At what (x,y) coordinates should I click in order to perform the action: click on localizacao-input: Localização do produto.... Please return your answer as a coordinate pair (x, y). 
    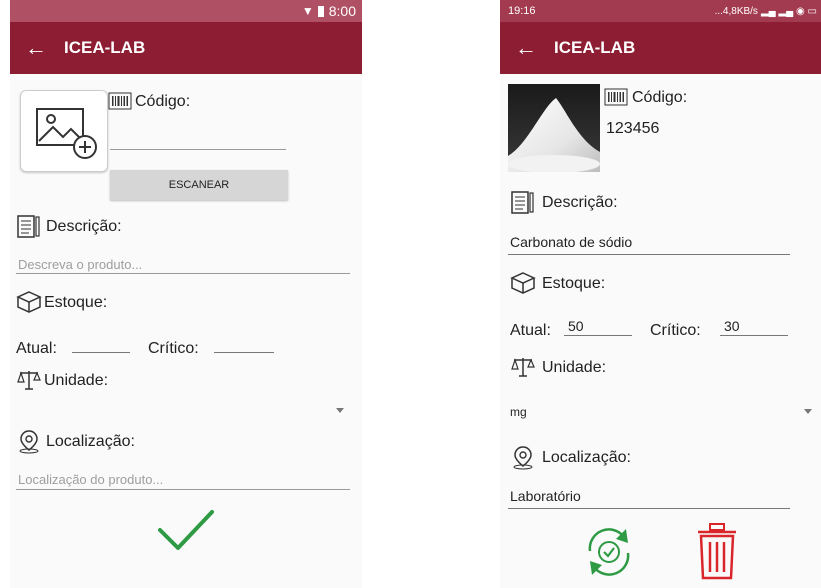
    Looking at the image, I should click on (90, 479).